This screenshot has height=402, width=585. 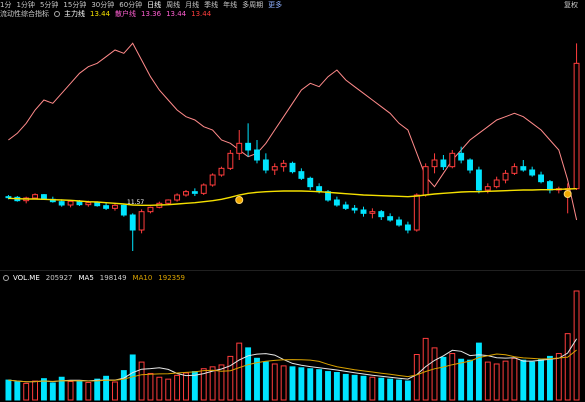 I want to click on pane-divider, so click(x=292, y=270).